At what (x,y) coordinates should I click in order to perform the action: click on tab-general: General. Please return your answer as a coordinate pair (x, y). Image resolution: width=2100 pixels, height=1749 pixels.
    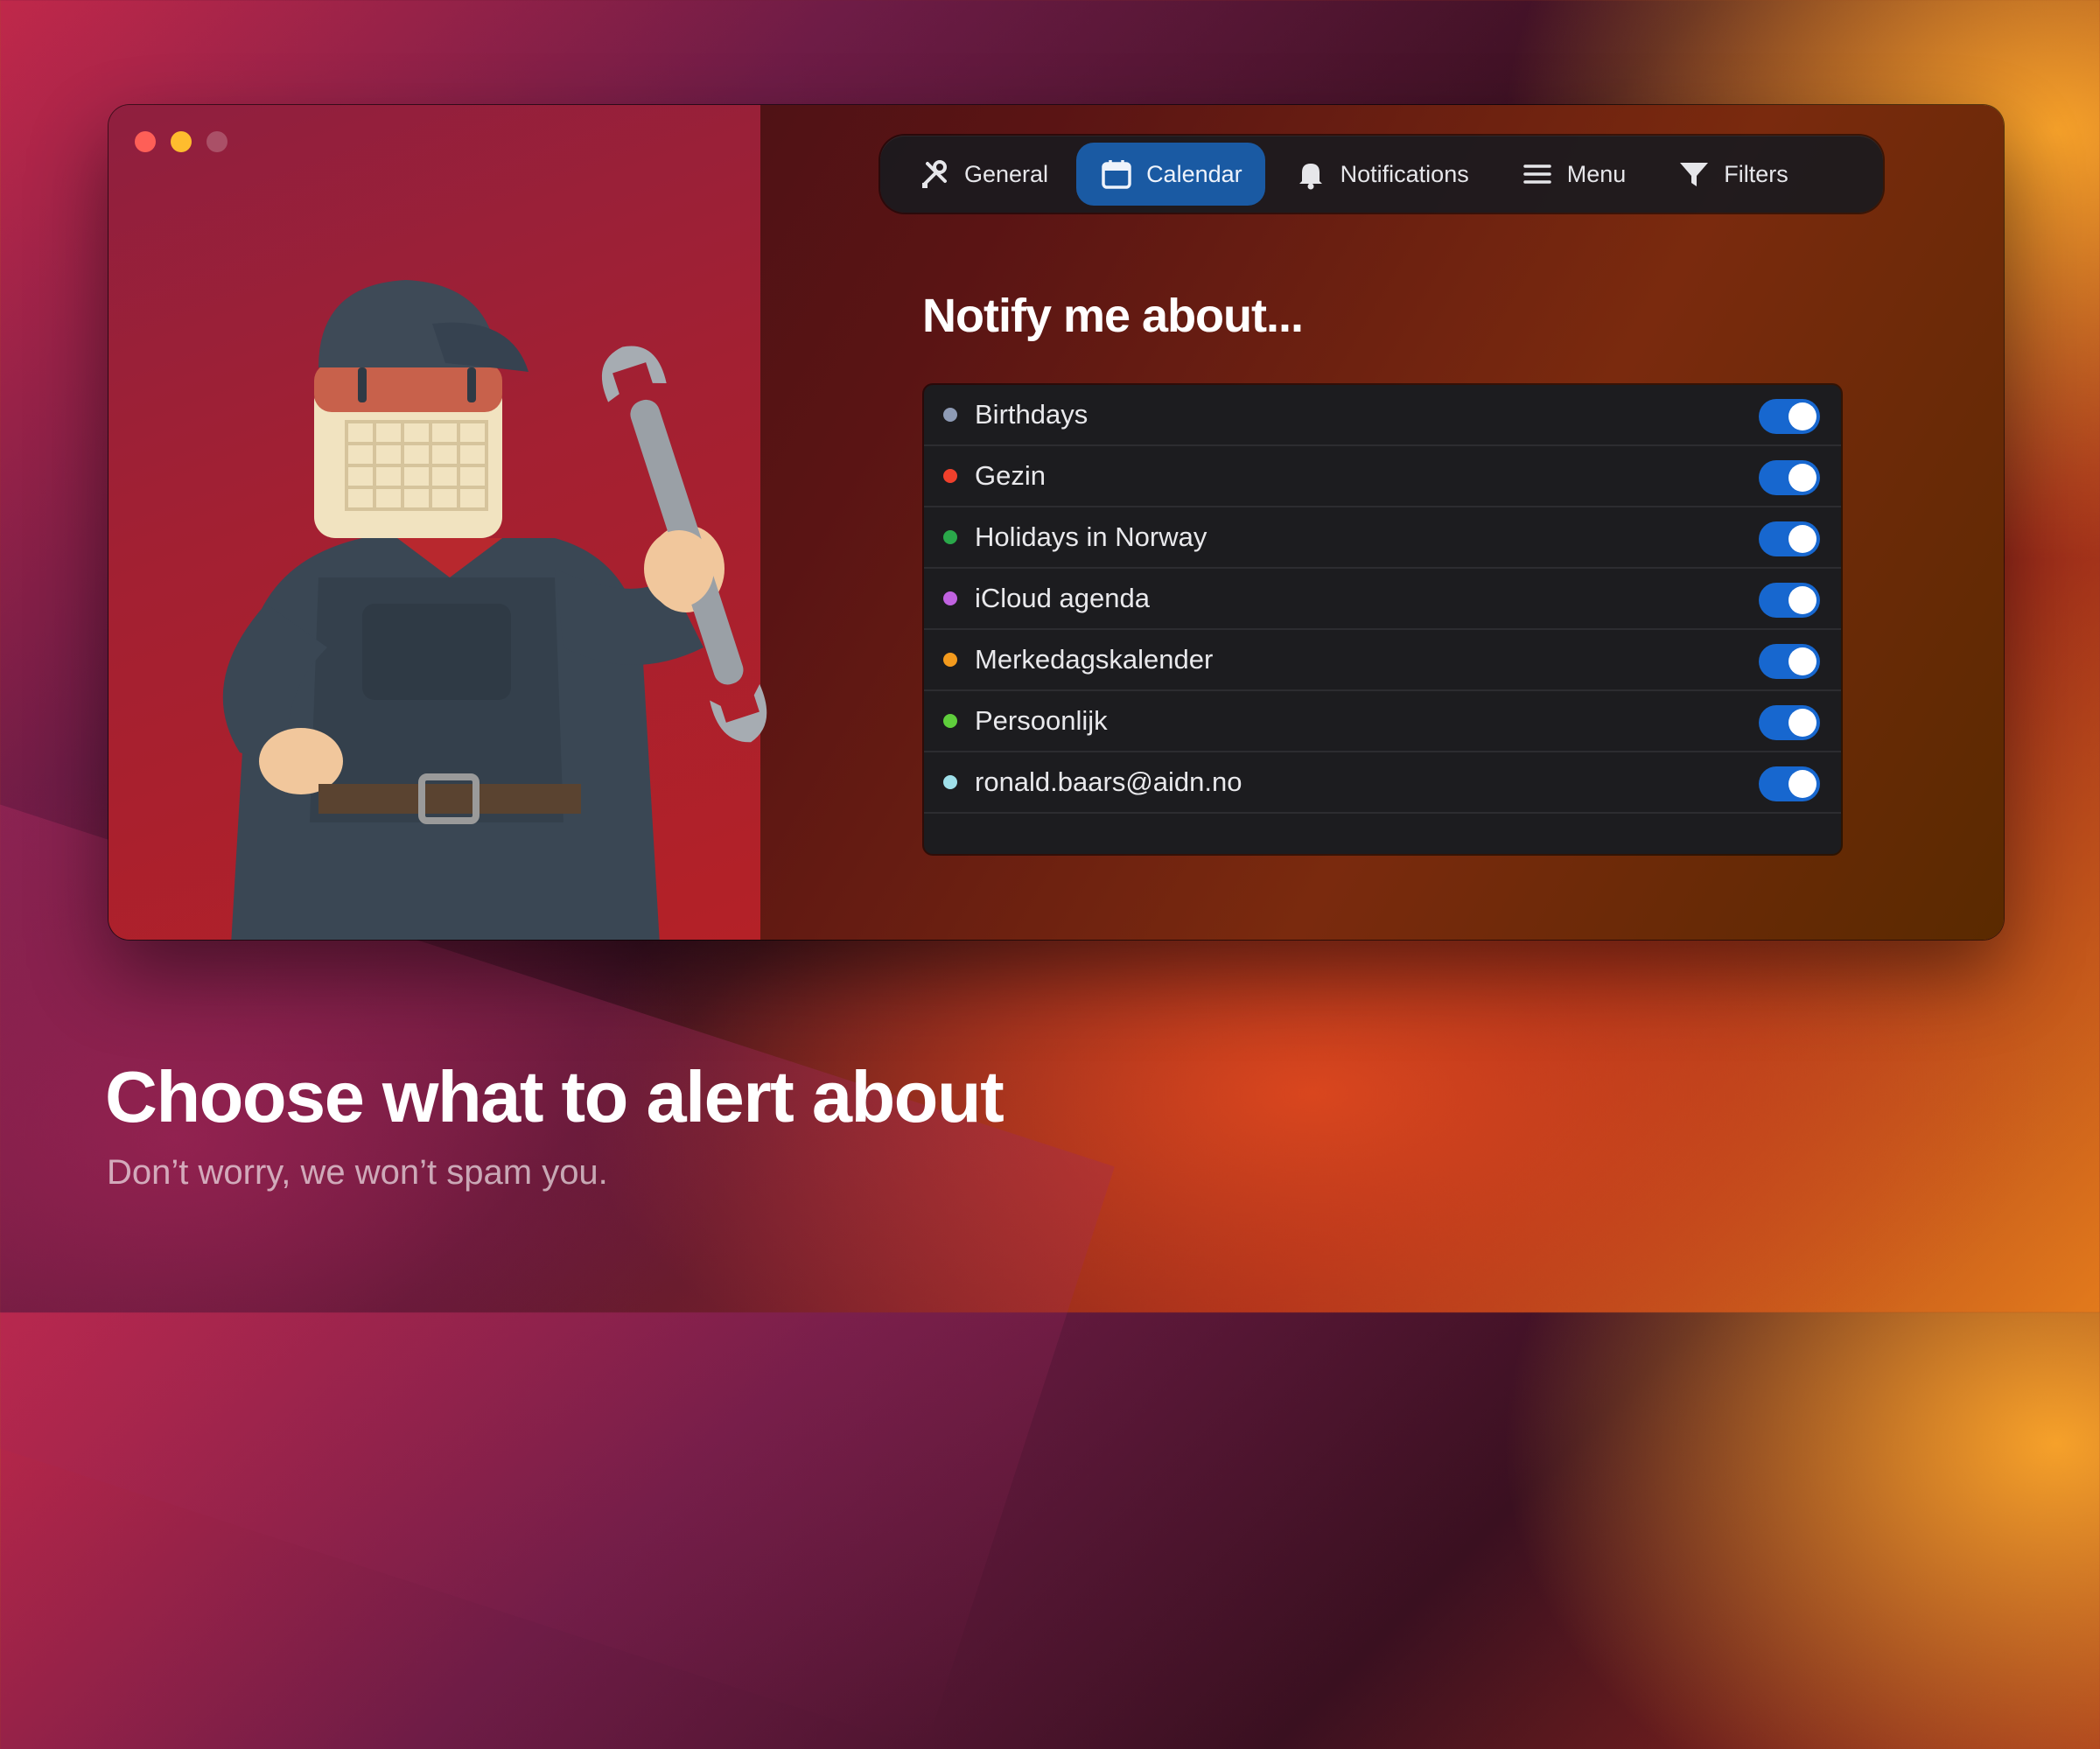
    Looking at the image, I should click on (982, 174).